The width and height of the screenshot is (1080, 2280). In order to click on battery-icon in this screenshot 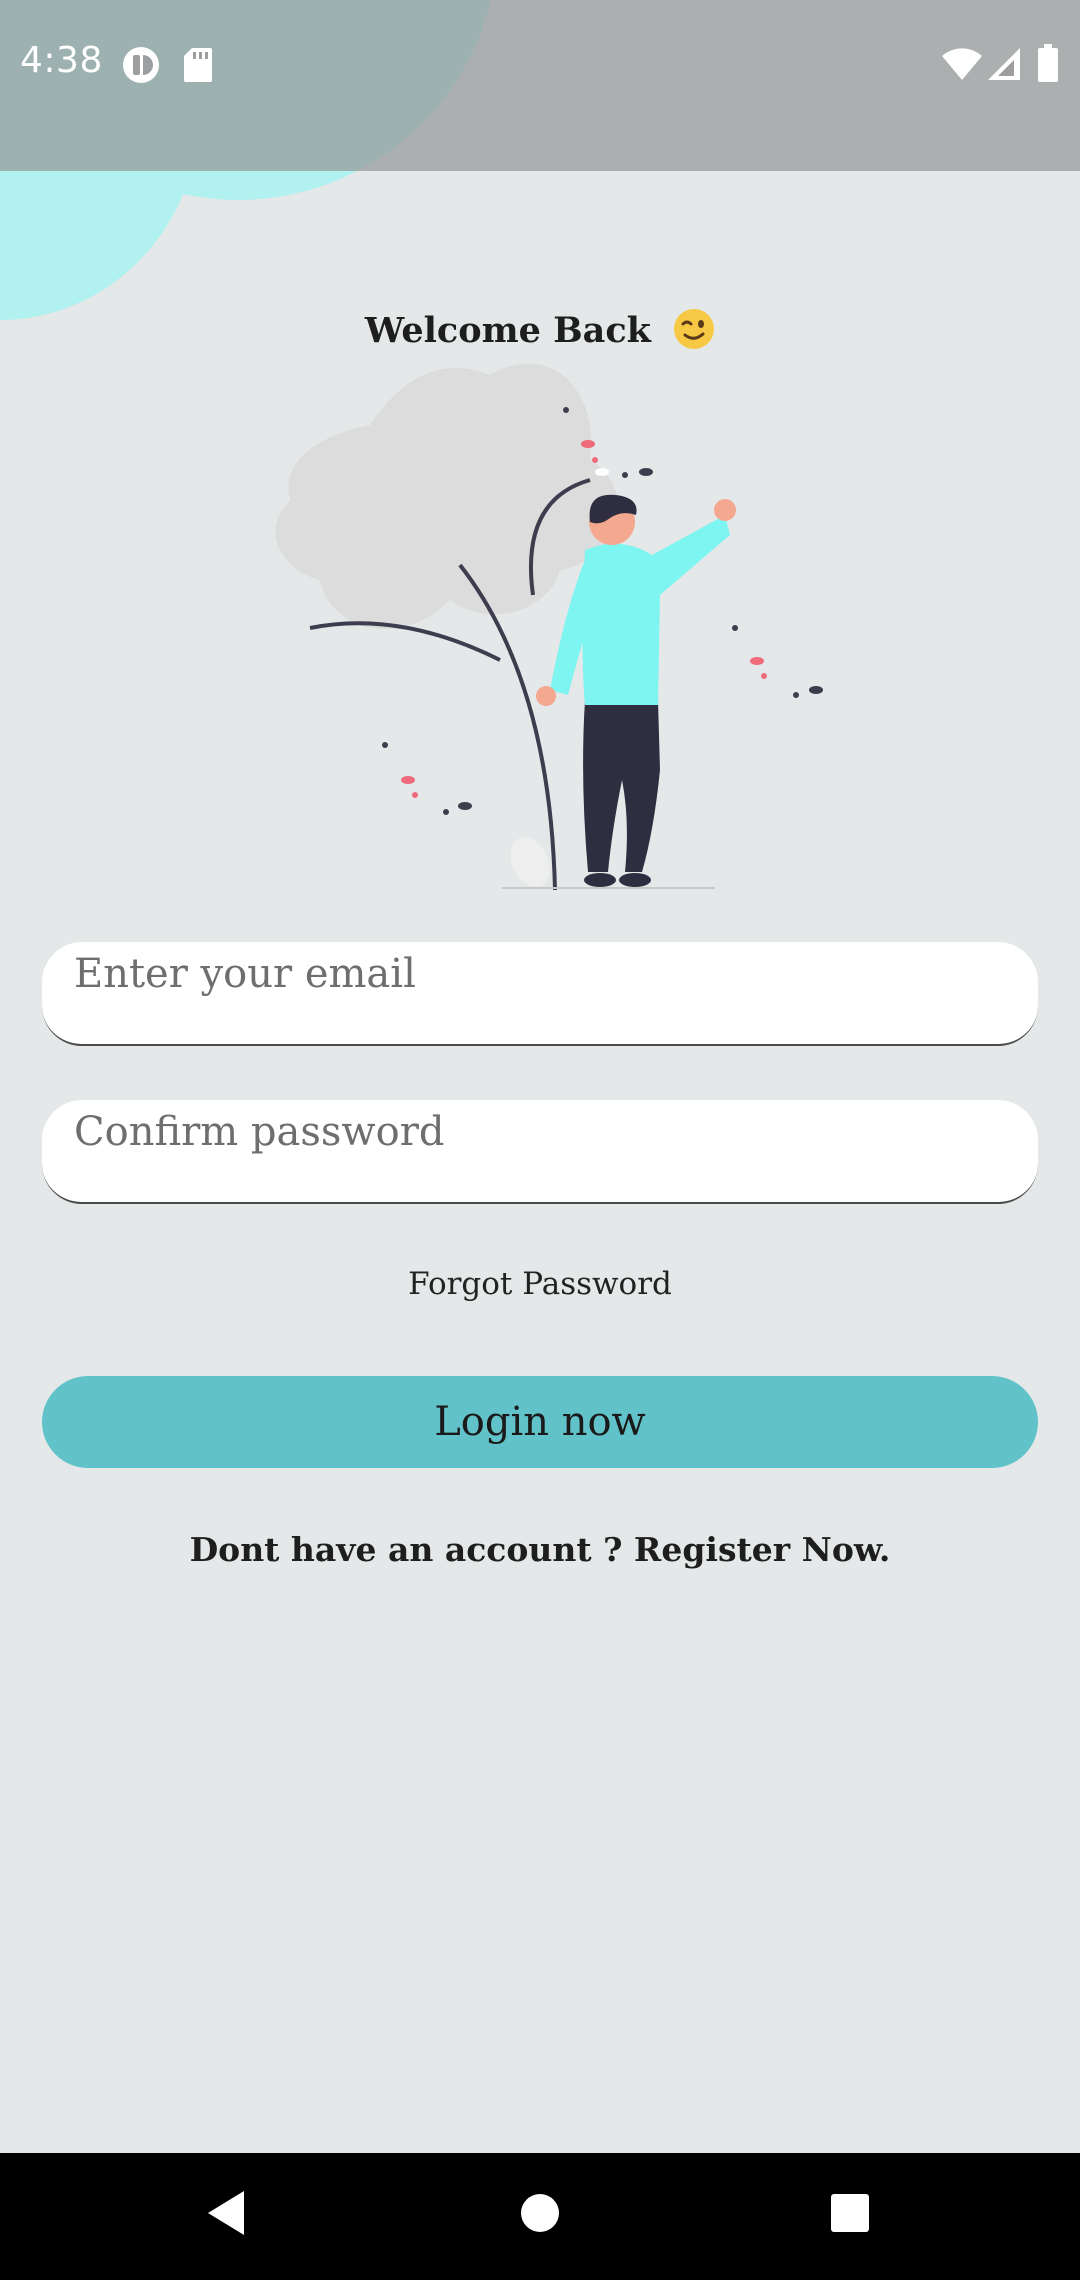, I will do `click(1048, 63)`.